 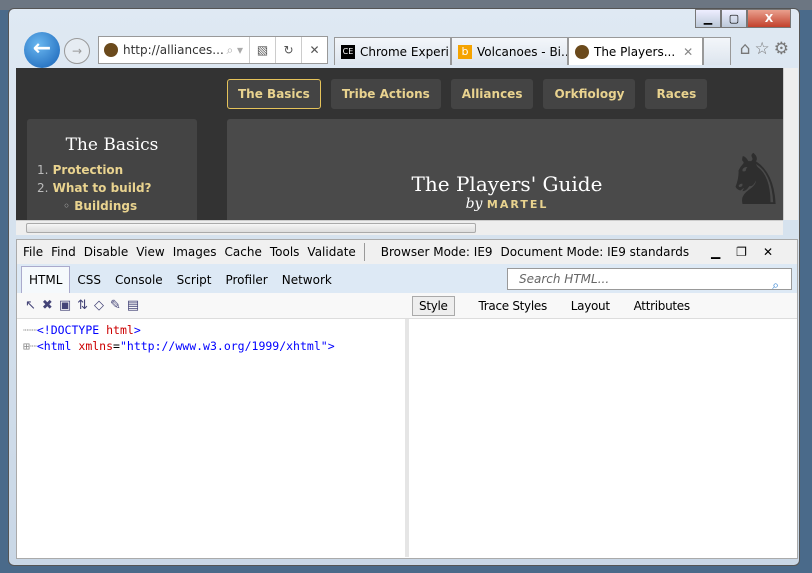 What do you see at coordinates (43, 188) in the screenshot?
I see `list-number: 2.` at bounding box center [43, 188].